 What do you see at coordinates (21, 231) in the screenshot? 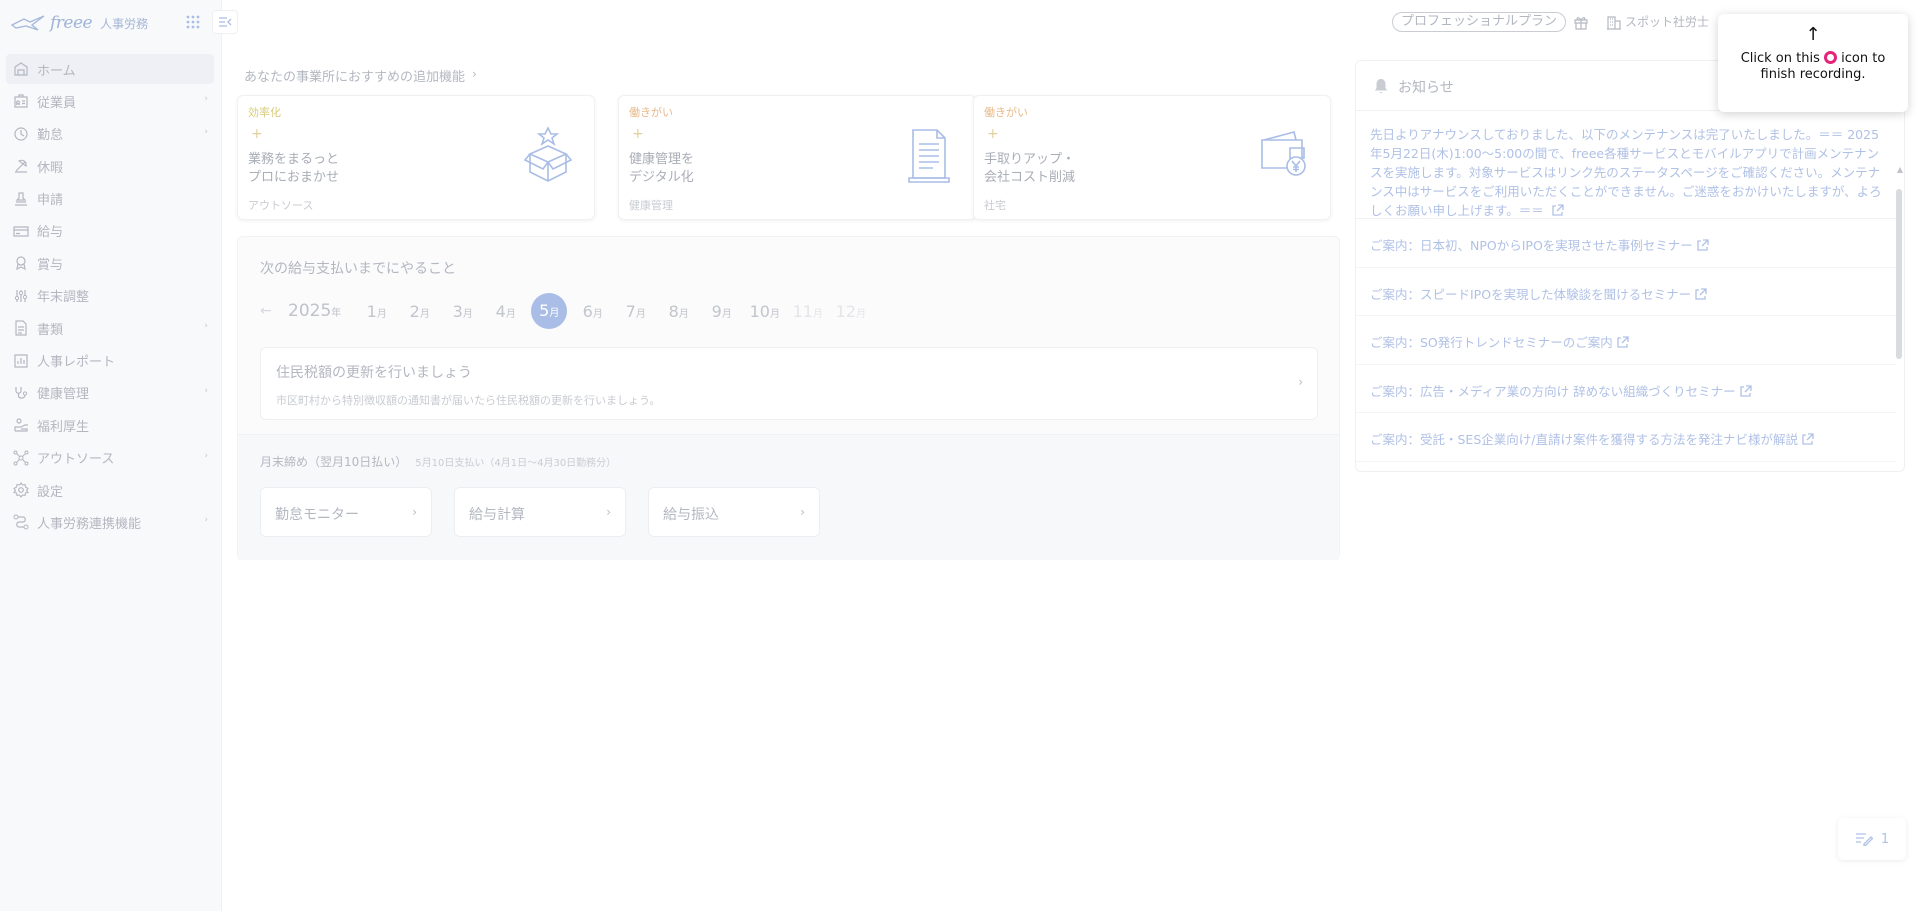
I see `card-icon` at bounding box center [21, 231].